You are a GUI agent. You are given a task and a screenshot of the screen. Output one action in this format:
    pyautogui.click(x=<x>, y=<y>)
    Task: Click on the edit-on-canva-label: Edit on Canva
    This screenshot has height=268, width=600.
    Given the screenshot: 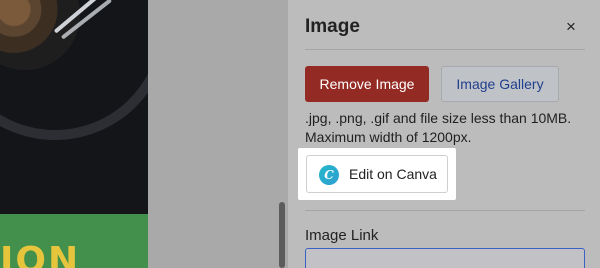 What is the action you would take?
    pyautogui.click(x=393, y=174)
    